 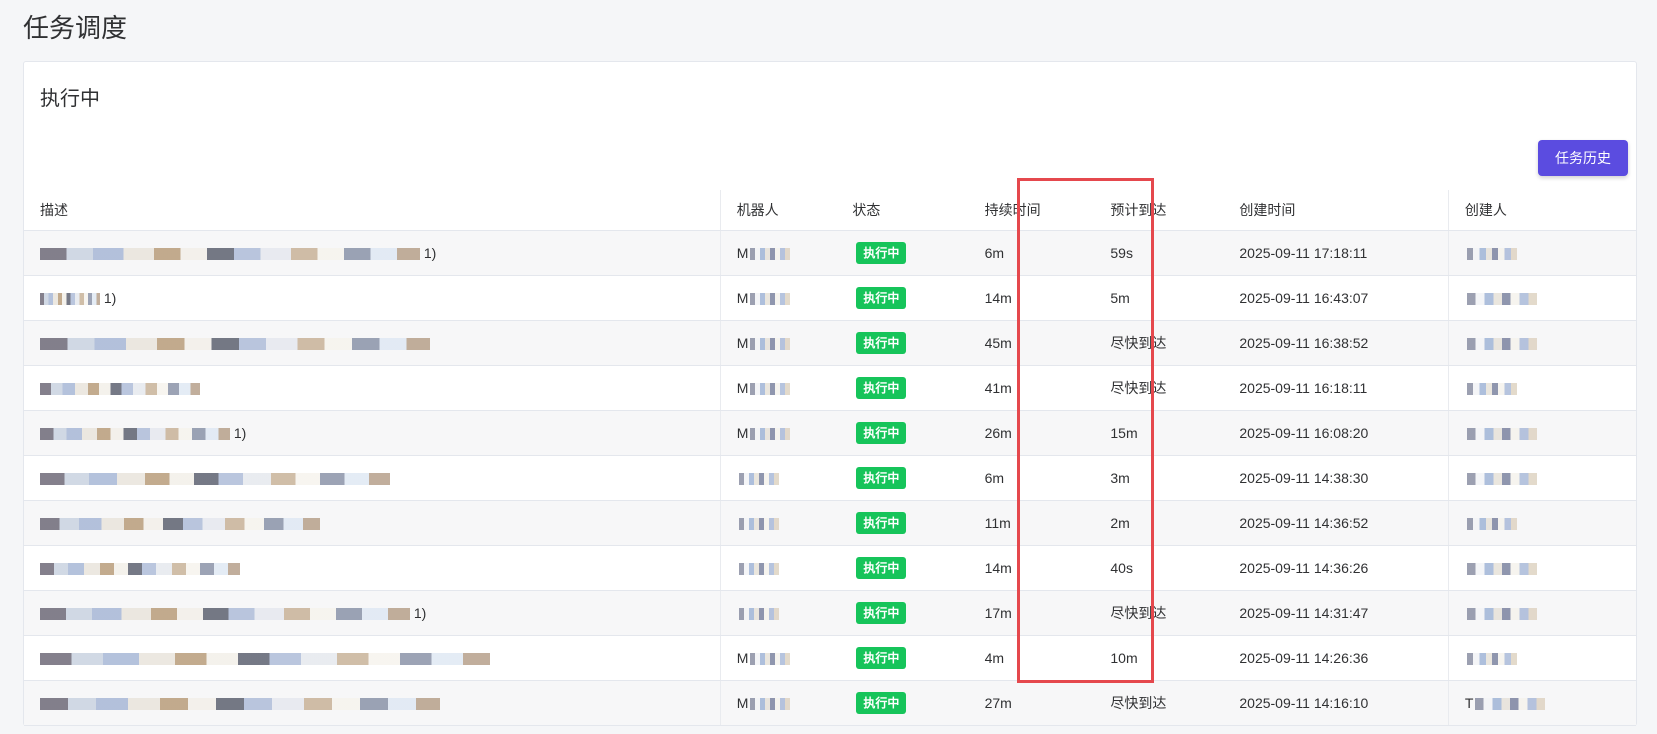 I want to click on eta-cell: 3m, so click(x=1159, y=478).